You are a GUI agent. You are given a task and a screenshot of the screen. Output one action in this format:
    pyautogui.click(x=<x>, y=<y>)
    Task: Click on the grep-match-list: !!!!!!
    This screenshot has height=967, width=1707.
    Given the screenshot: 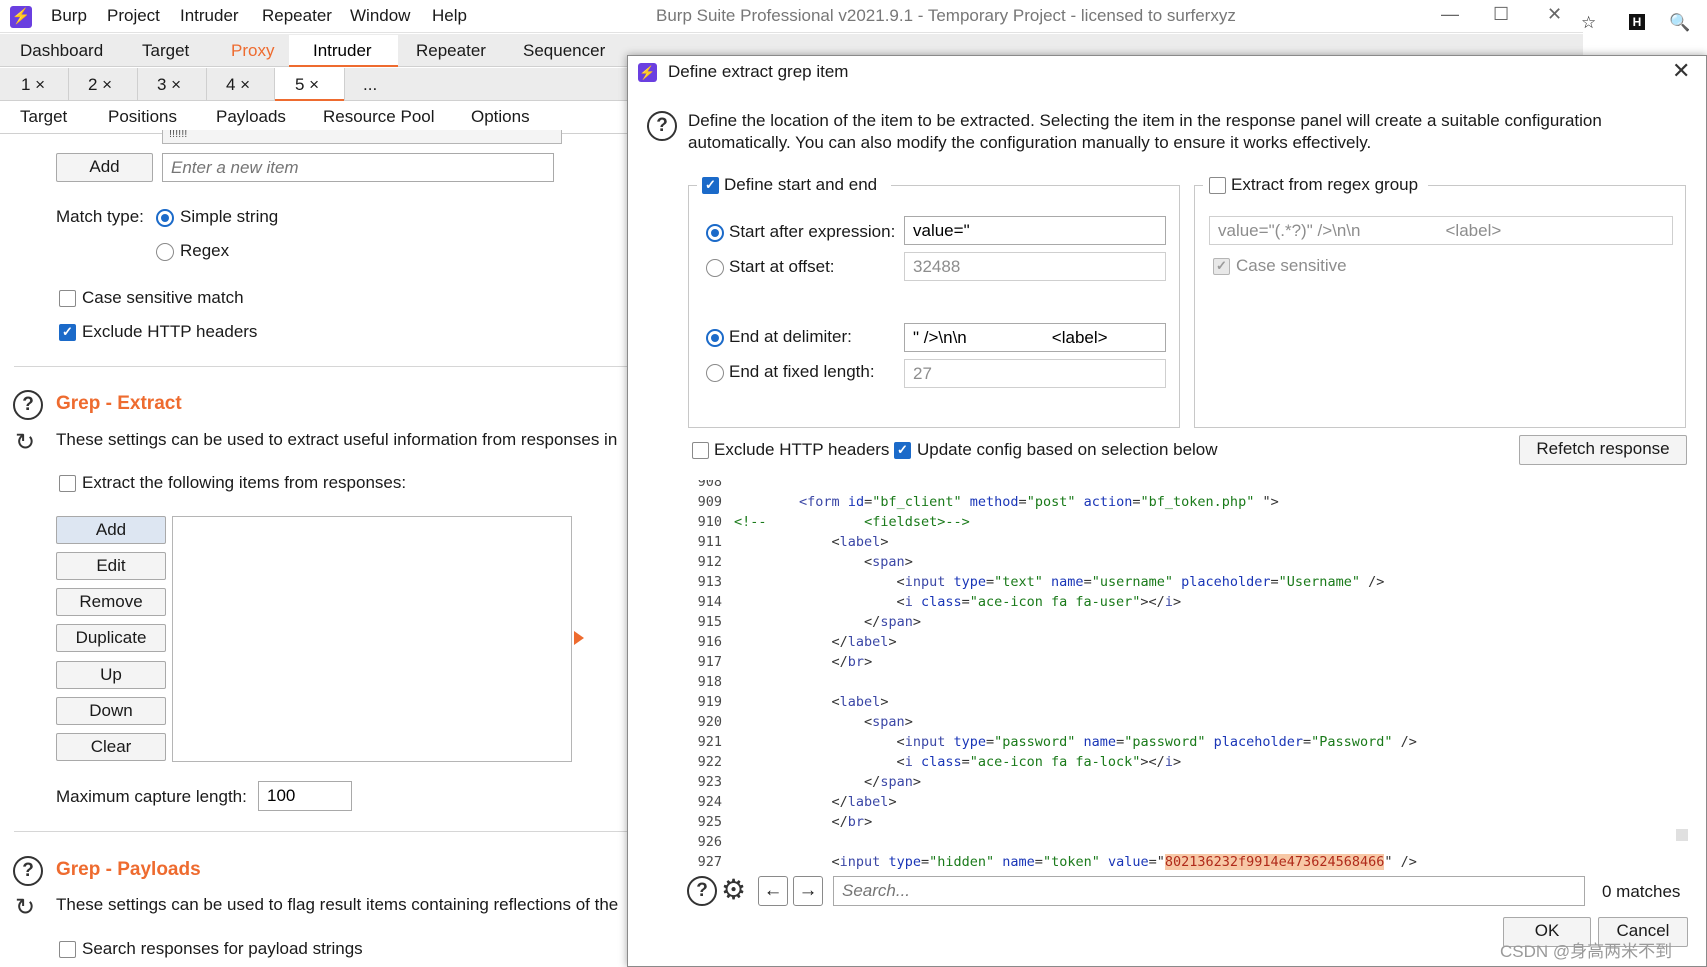 What is the action you would take?
    pyautogui.click(x=362, y=137)
    